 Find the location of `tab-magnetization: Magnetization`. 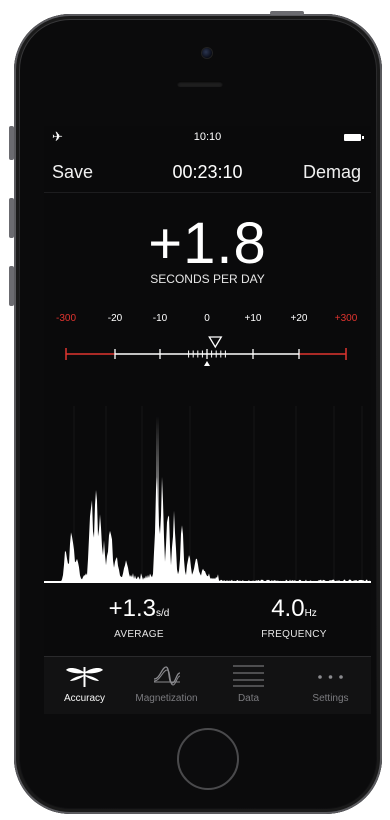

tab-magnetization: Magnetization is located at coordinates (166, 685).